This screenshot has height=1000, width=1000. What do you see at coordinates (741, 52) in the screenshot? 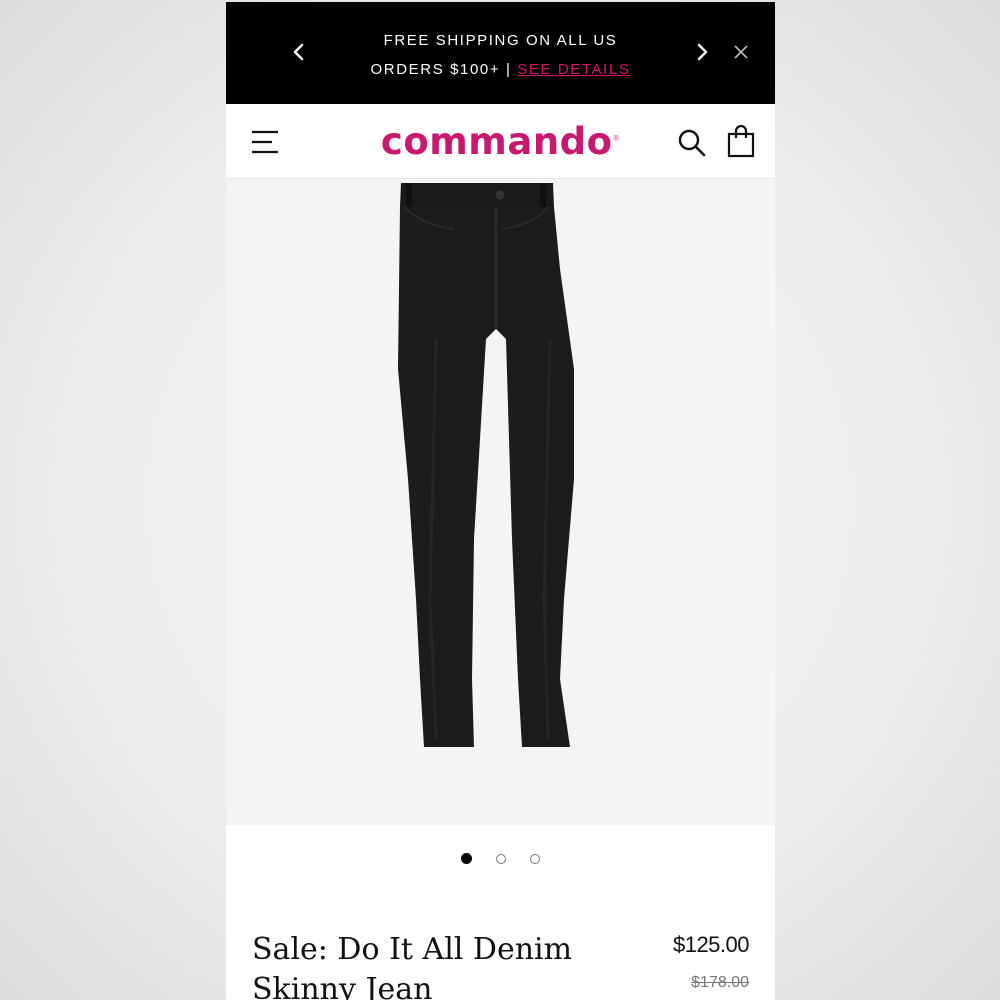
I see `close-icon` at bounding box center [741, 52].